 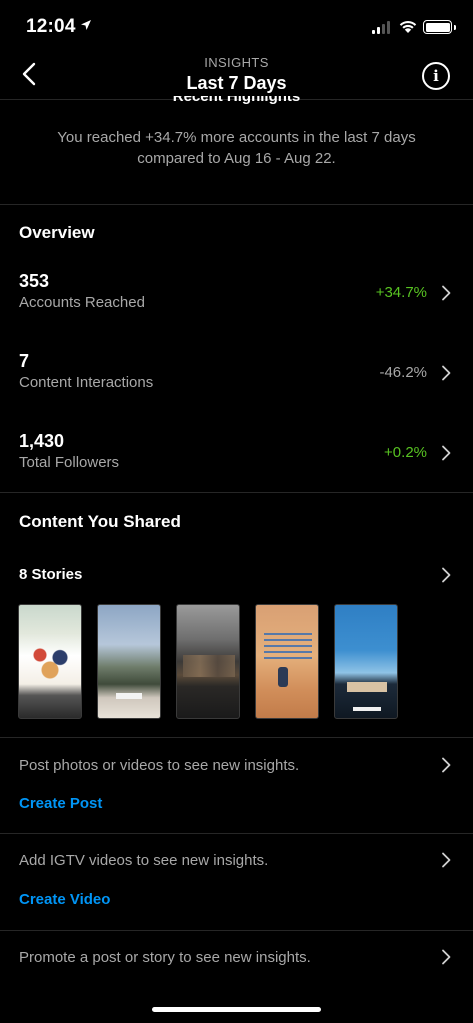 I want to click on stories-thumbnails, so click(x=208, y=661).